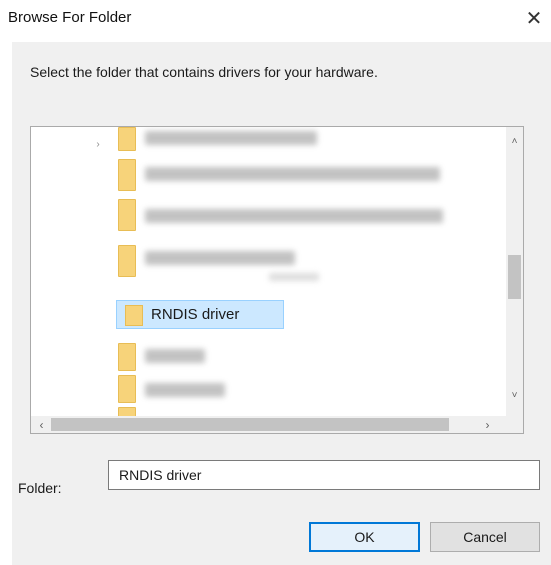 Image resolution: width=551 pixels, height=565 pixels. Describe the element at coordinates (514, 141) in the screenshot. I see `scroll-up-icon: ˄` at that location.